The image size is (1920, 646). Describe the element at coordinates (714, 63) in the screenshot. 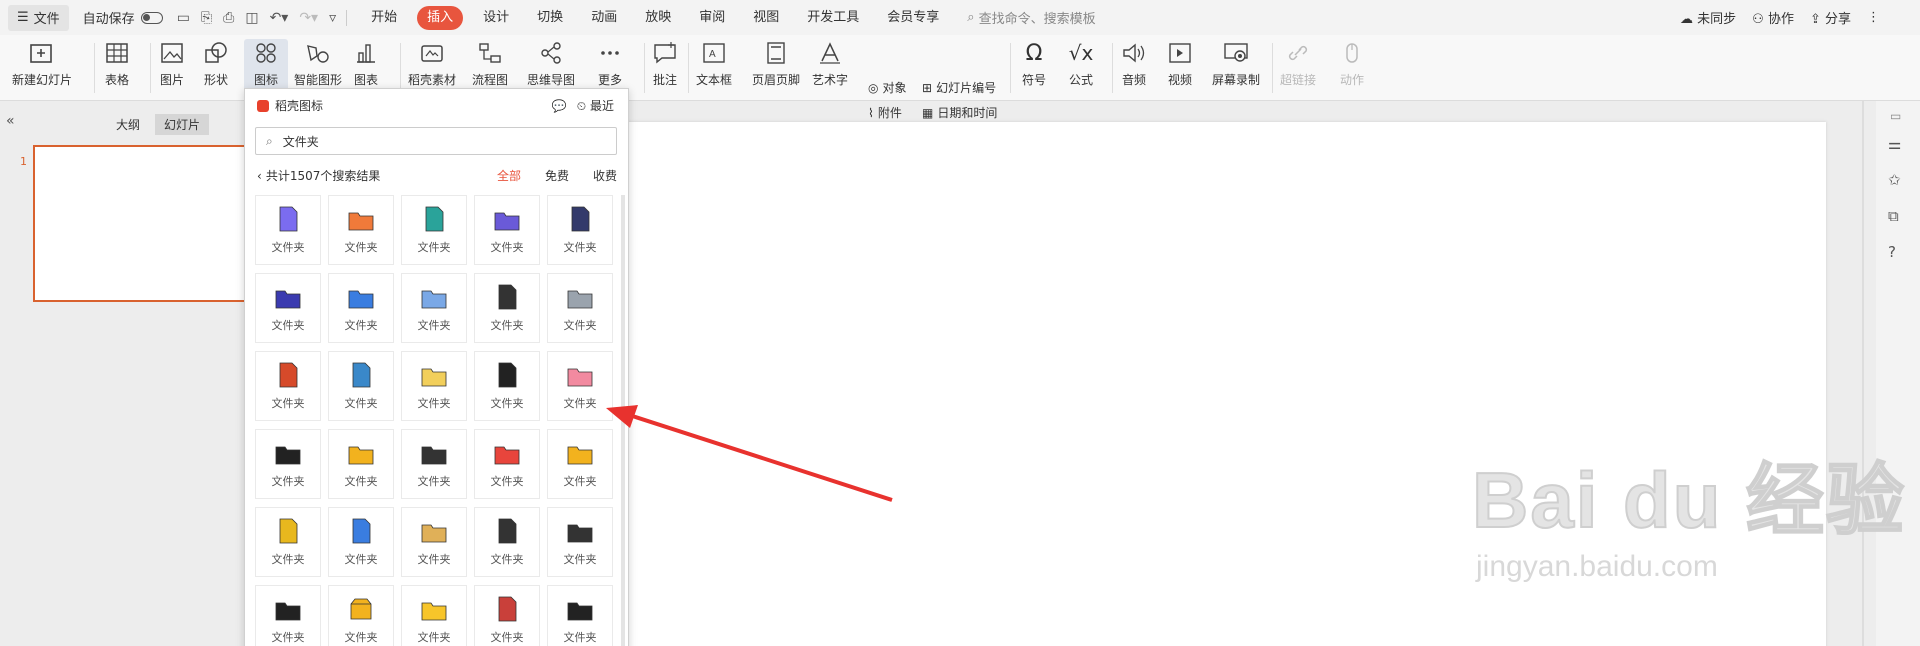

I see `textbox-button: A 文本框` at that location.